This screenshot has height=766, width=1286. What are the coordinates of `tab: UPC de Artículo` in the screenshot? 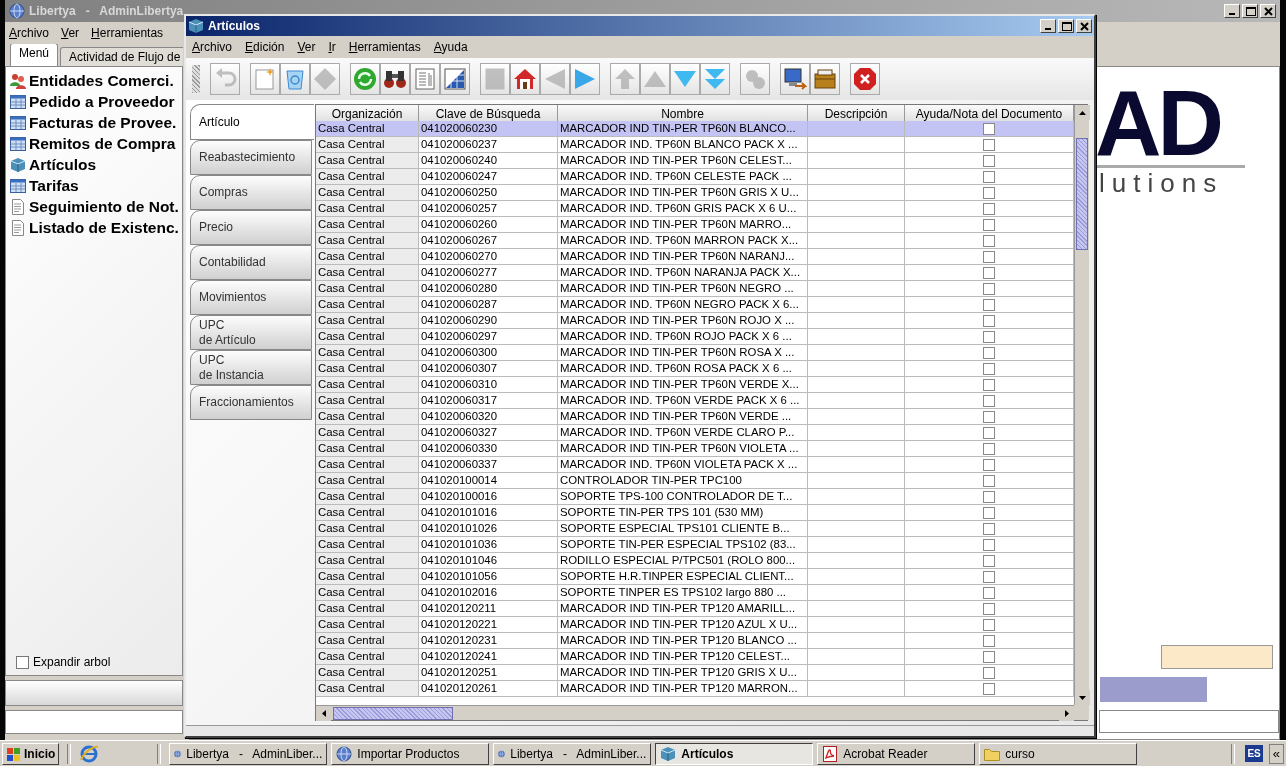 It's located at (251, 332).